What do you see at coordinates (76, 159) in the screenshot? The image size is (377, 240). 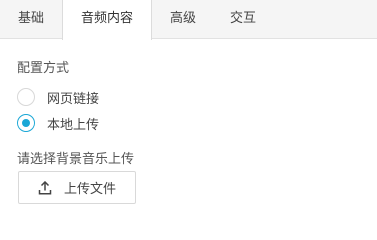 I see `background-music-label: 请选择背景音乐上传` at bounding box center [76, 159].